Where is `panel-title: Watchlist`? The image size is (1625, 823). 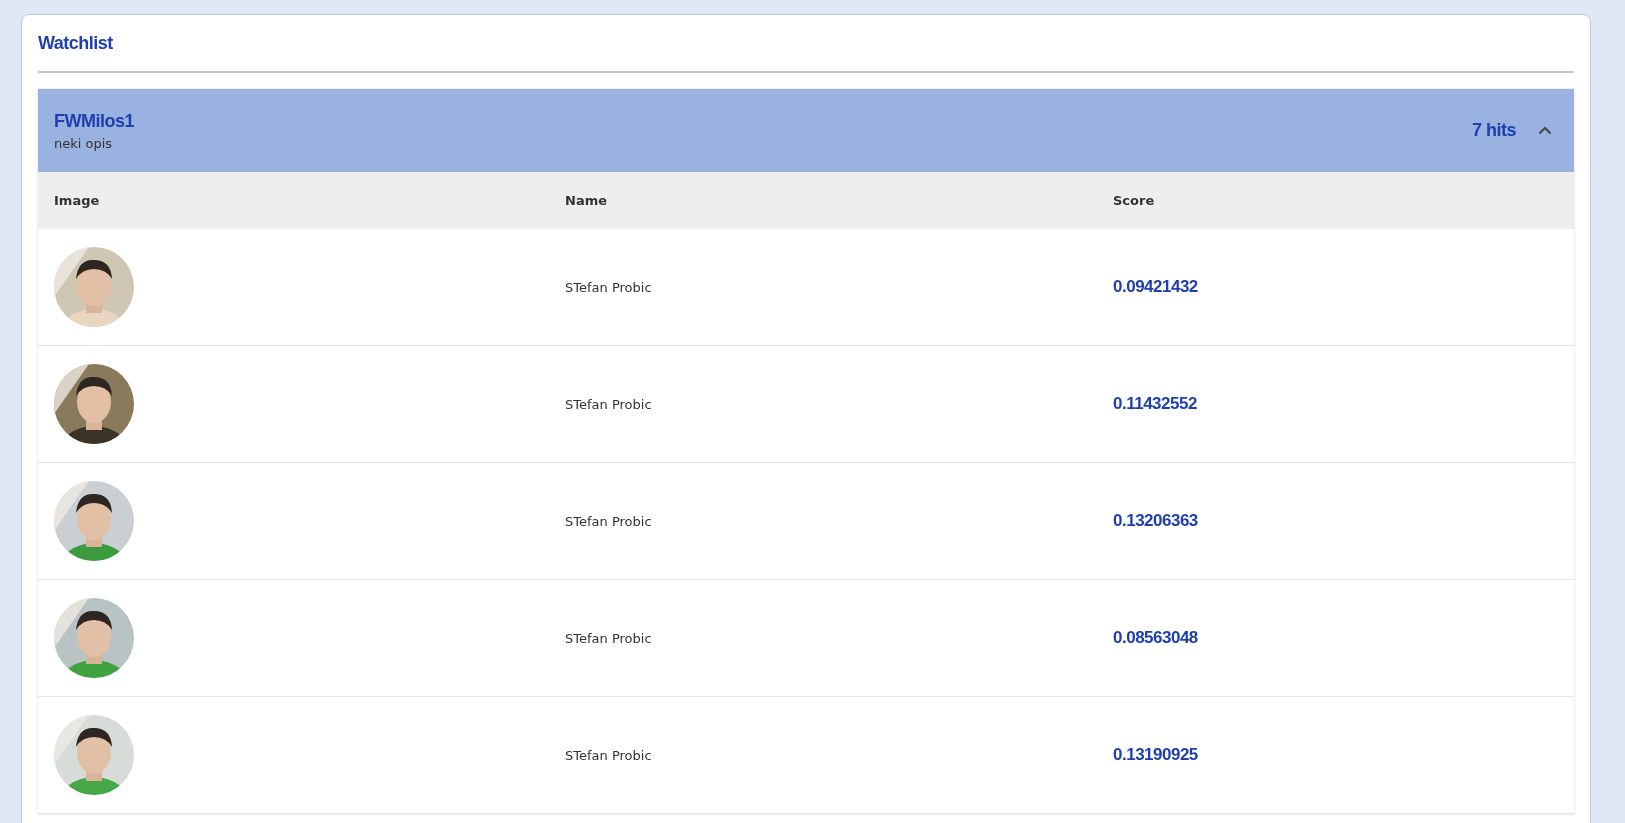
panel-title: Watchlist is located at coordinates (76, 44).